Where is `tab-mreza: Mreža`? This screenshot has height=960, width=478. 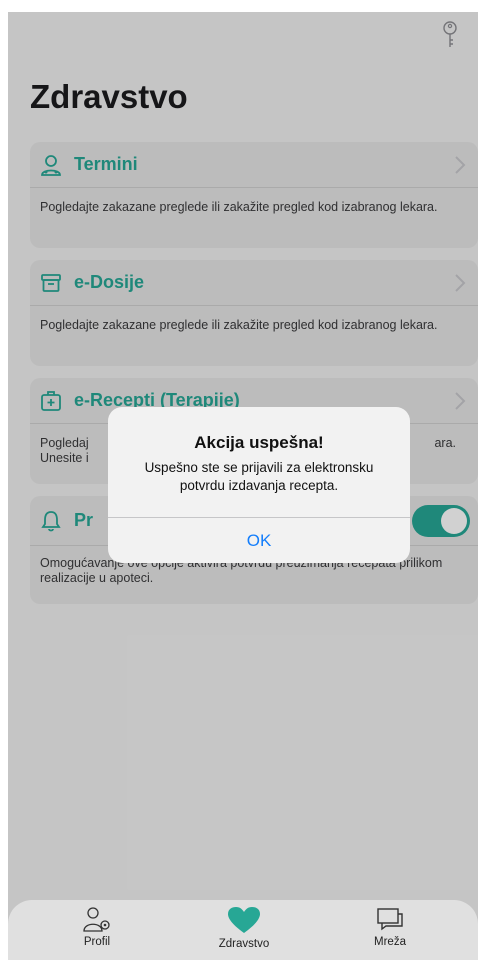 tab-mreza: Mreža is located at coordinates (390, 927).